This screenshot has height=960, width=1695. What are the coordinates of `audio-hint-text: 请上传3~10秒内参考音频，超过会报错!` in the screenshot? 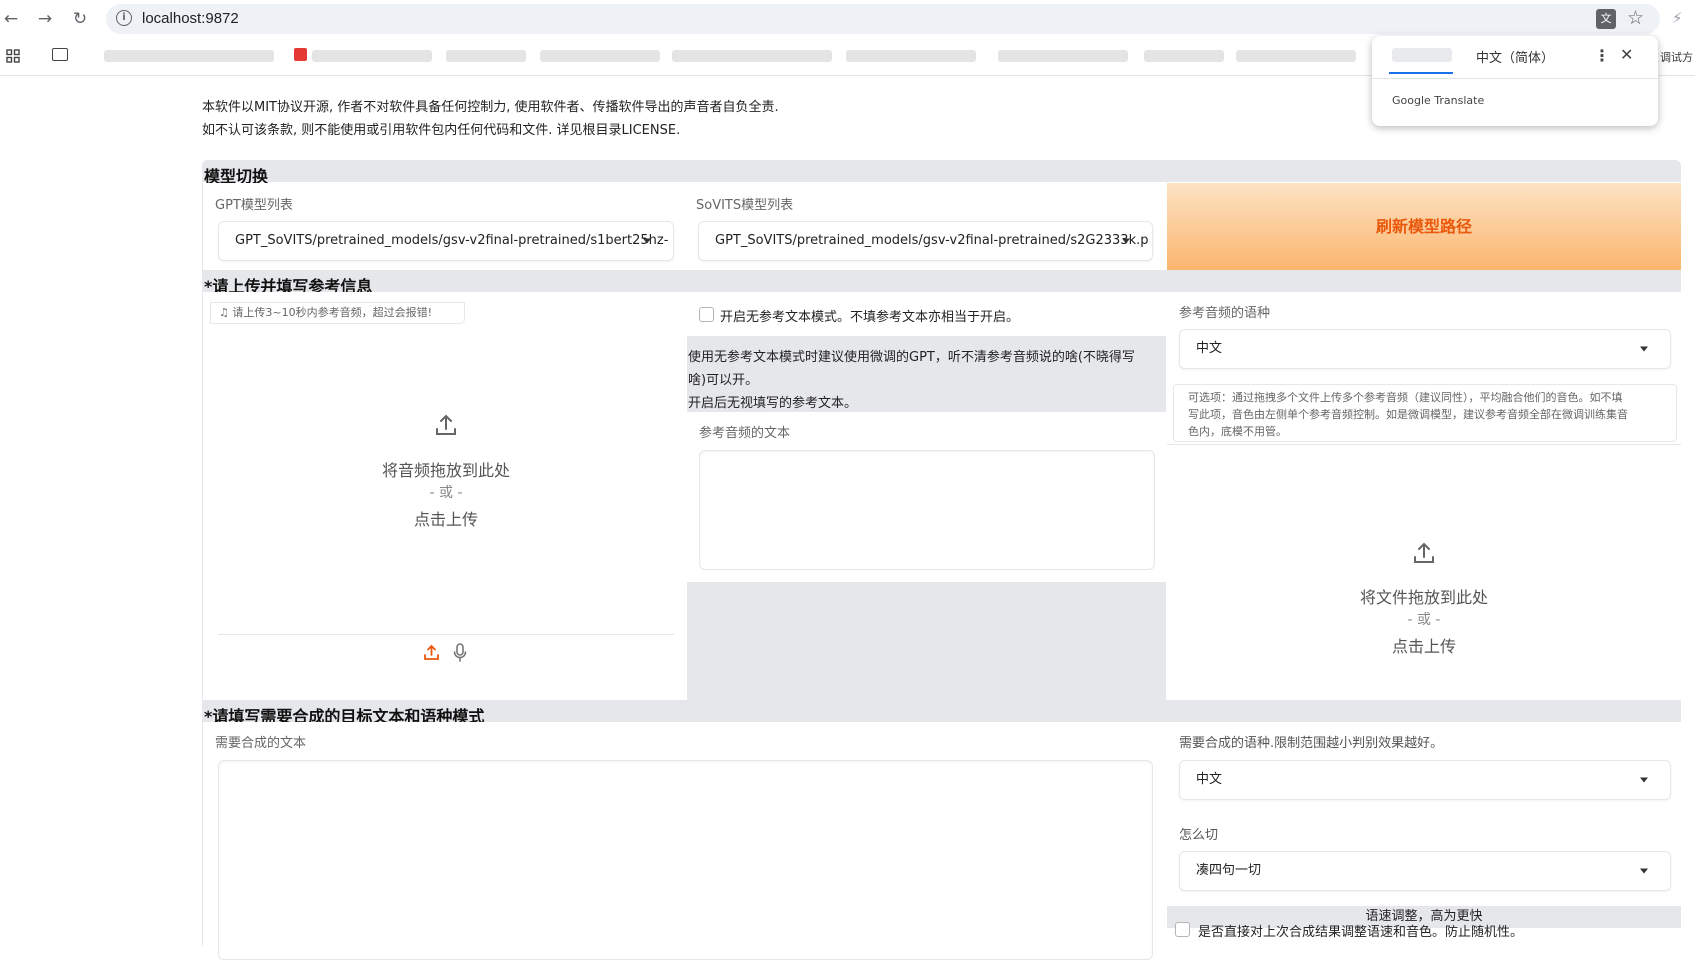 It's located at (332, 312).